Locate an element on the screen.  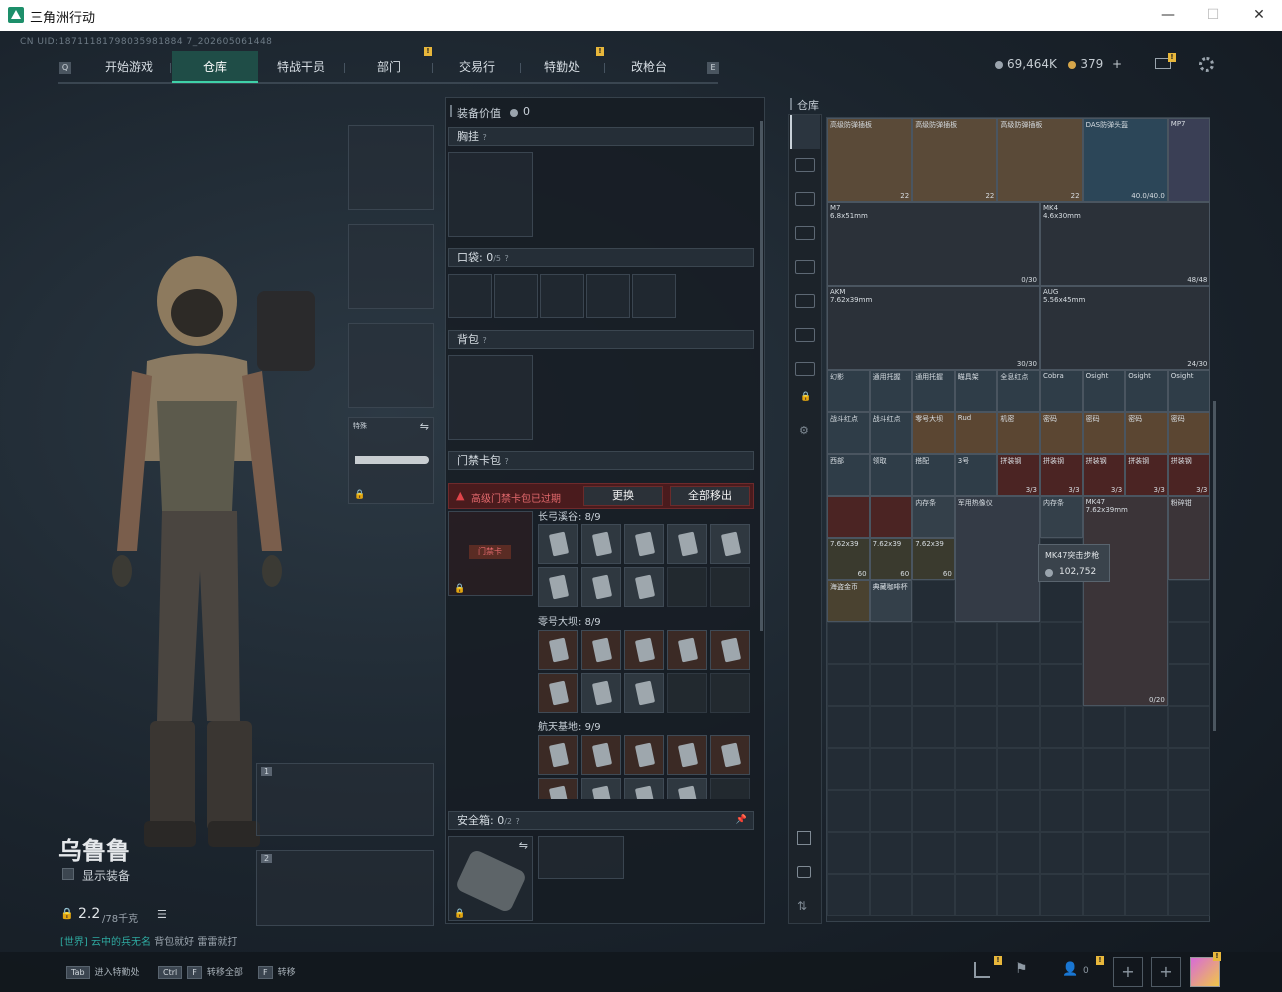
tab-start-game: 开始游戏 is located at coordinates (129, 67).